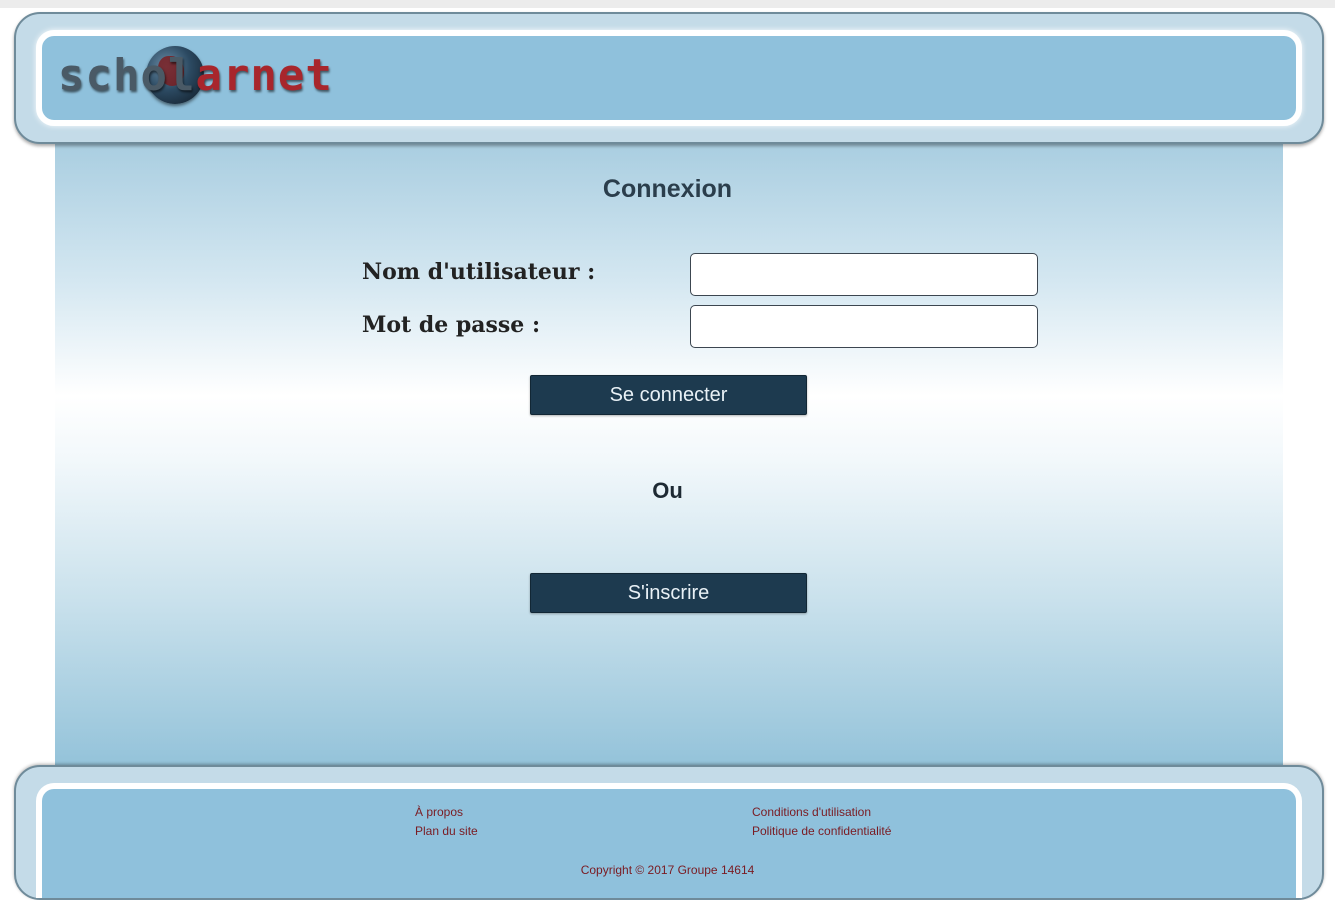  What do you see at coordinates (479, 272) in the screenshot?
I see `username-label: Nom d'utilisateur :` at bounding box center [479, 272].